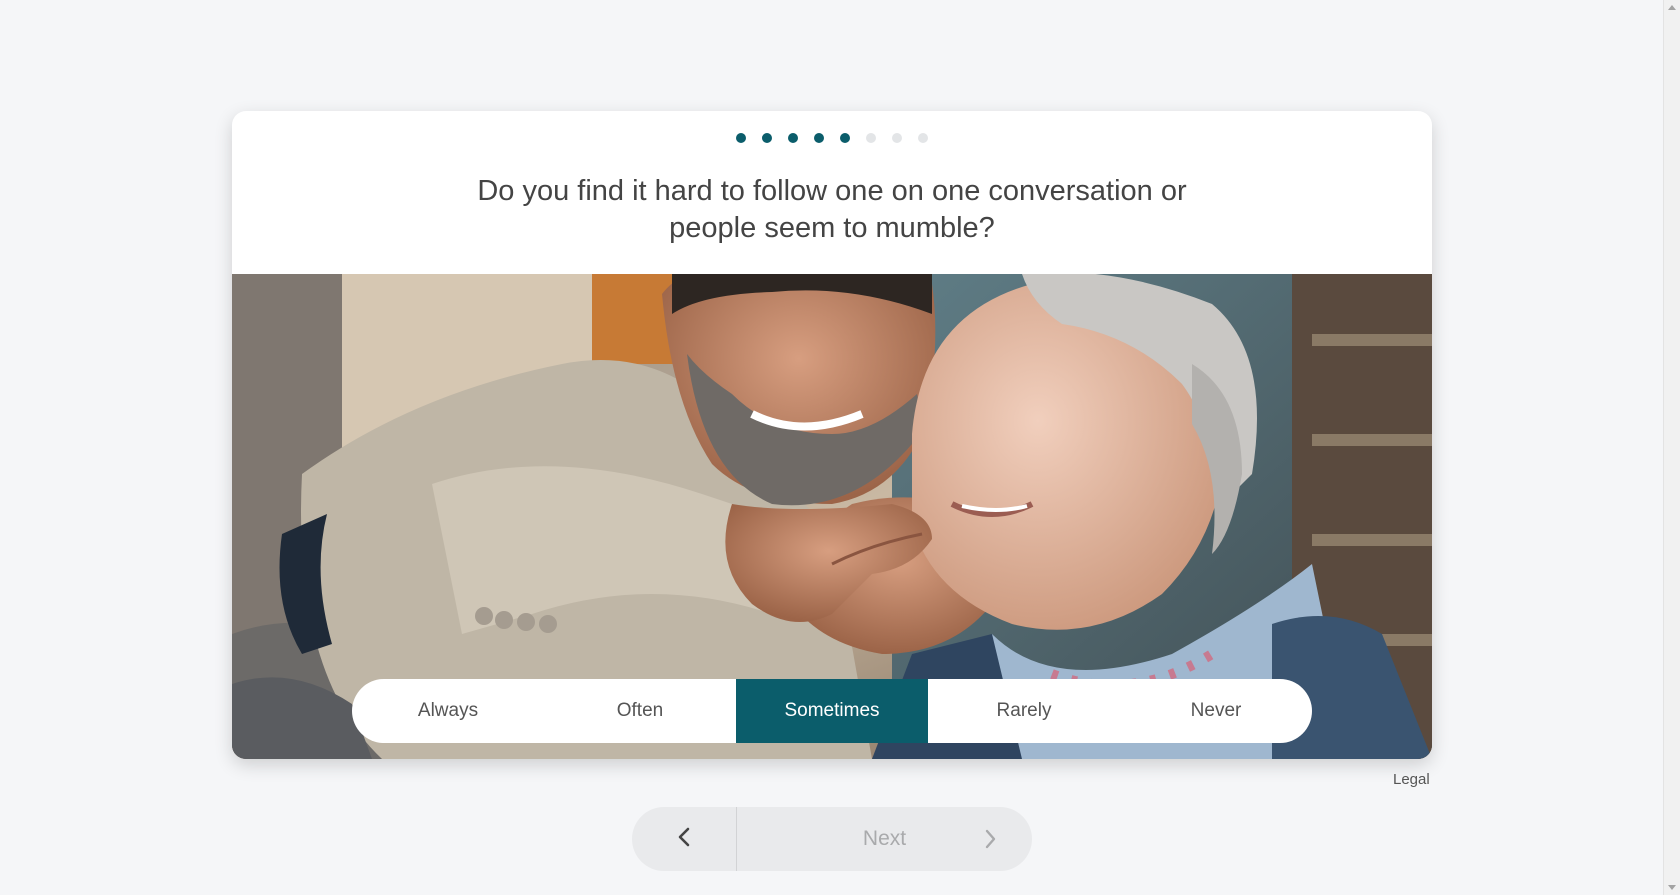  Describe the element at coordinates (640, 711) in the screenshot. I see `answer-option-often: Often` at that location.